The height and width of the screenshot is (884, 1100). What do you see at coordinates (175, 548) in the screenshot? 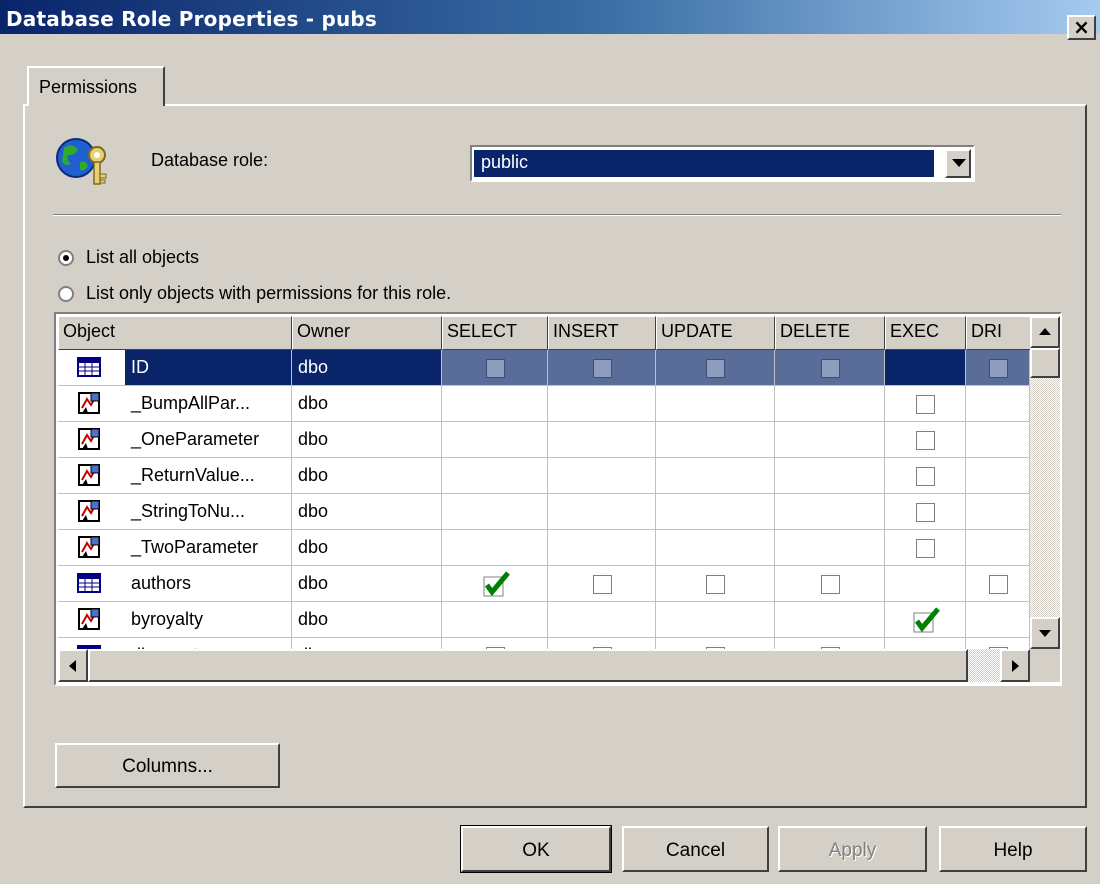
I see `cell-object: _TwoParameter` at bounding box center [175, 548].